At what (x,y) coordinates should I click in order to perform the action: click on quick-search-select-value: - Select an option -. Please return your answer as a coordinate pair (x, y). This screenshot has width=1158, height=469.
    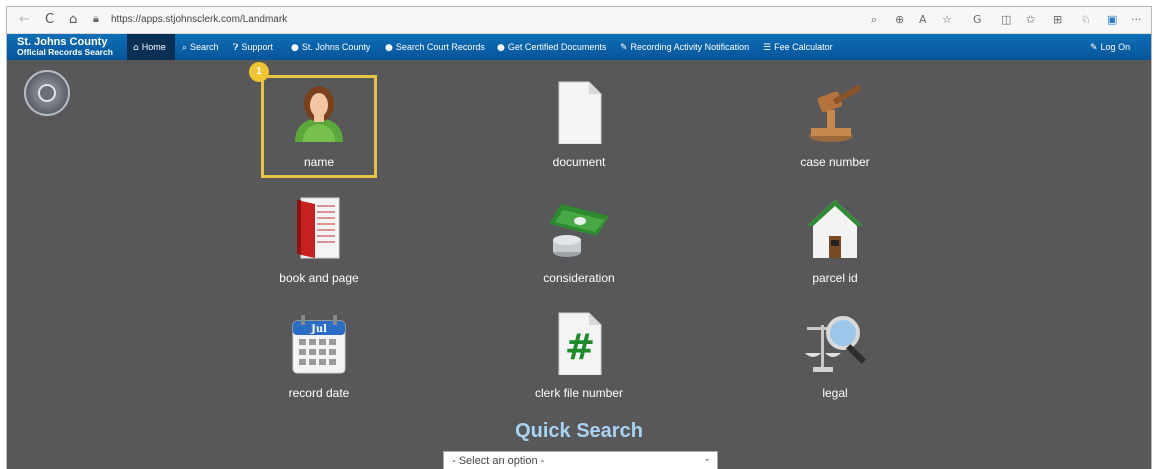
    Looking at the image, I should click on (498, 461).